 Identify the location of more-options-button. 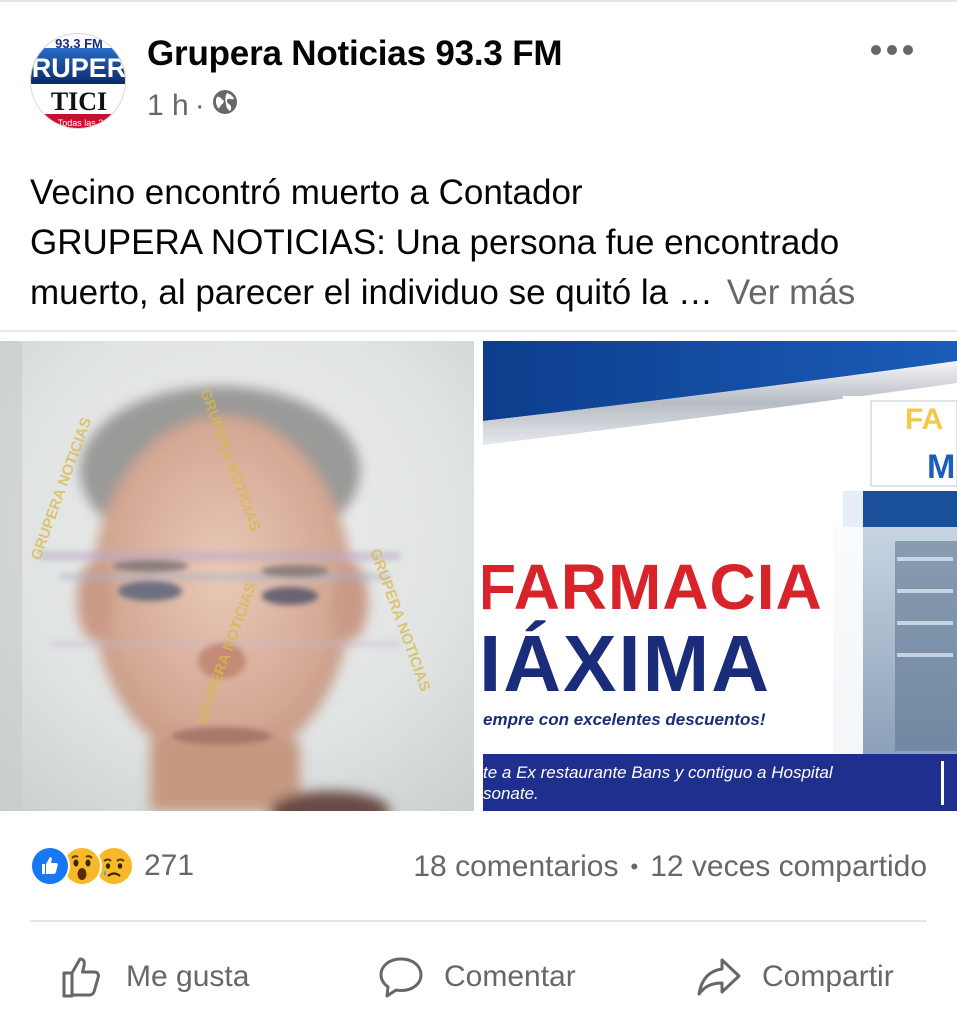
(892, 50).